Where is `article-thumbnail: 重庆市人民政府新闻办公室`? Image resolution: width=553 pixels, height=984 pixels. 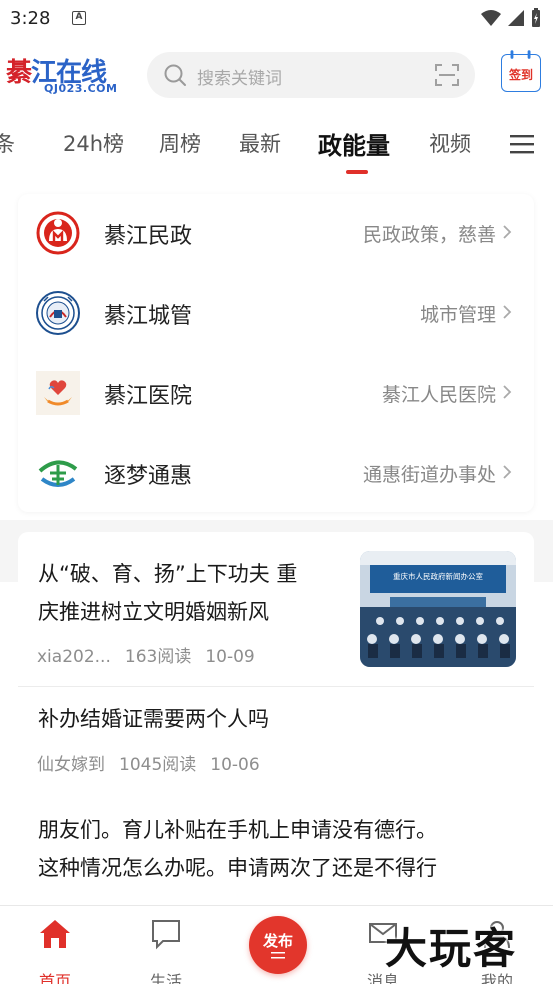 article-thumbnail: 重庆市人民政府新闻办公室 is located at coordinates (438, 609).